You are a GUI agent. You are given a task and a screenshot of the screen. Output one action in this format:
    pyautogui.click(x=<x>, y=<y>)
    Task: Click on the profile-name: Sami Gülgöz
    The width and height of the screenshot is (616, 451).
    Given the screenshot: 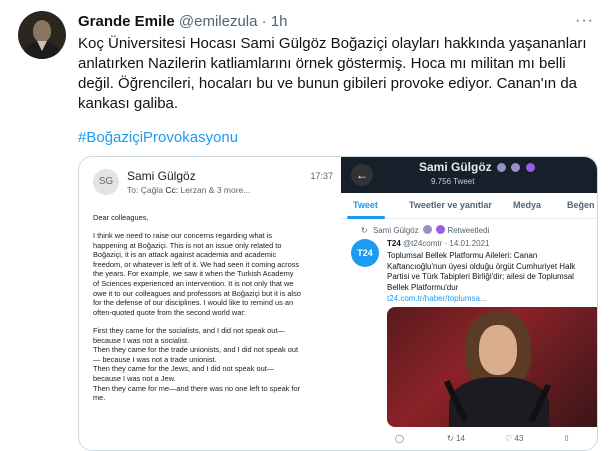 What is the action you would take?
    pyautogui.click(x=455, y=167)
    